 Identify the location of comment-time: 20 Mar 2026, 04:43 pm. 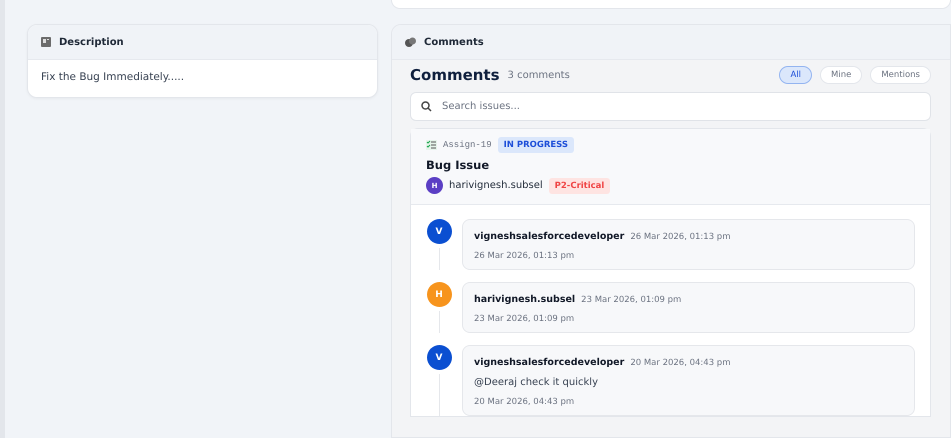
(680, 363).